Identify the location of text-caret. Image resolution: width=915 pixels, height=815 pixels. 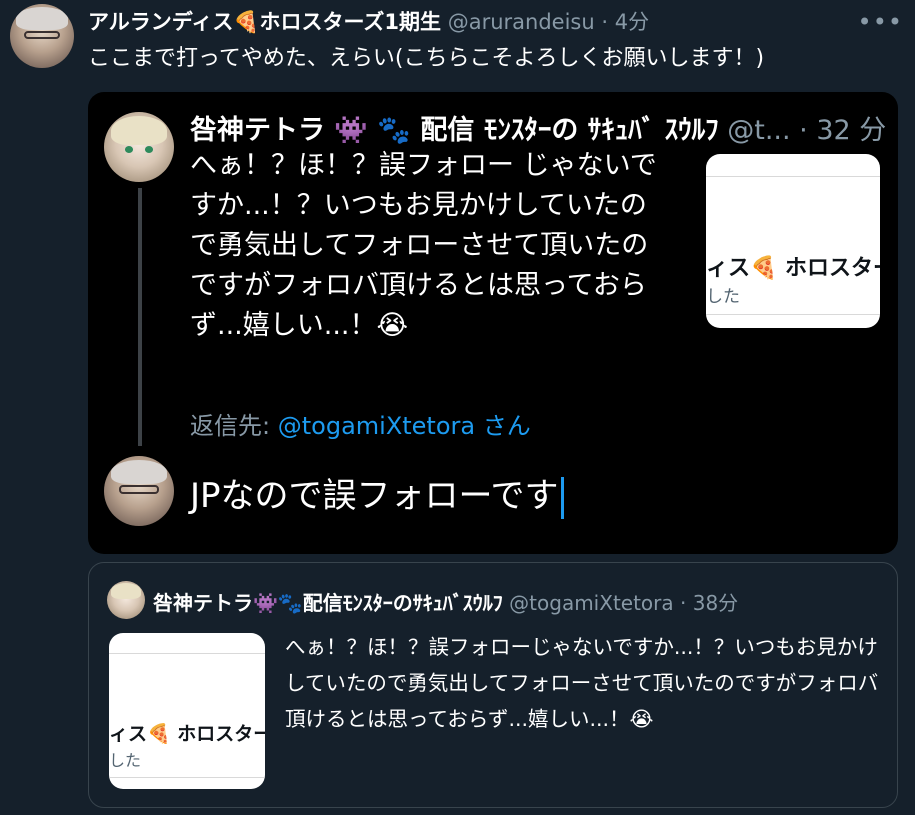
(562, 497).